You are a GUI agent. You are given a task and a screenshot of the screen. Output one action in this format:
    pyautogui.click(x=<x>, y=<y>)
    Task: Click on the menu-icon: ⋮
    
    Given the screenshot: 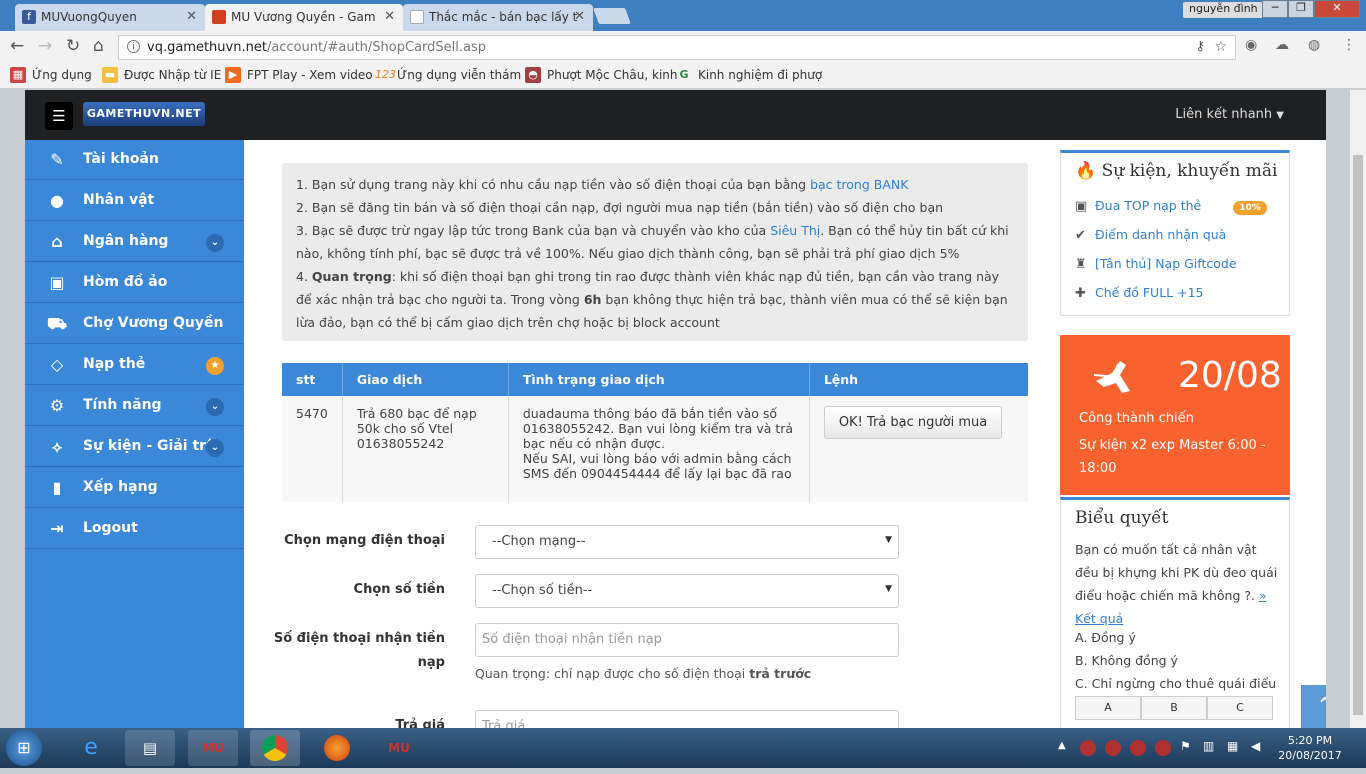 What is the action you would take?
    pyautogui.click(x=1349, y=45)
    